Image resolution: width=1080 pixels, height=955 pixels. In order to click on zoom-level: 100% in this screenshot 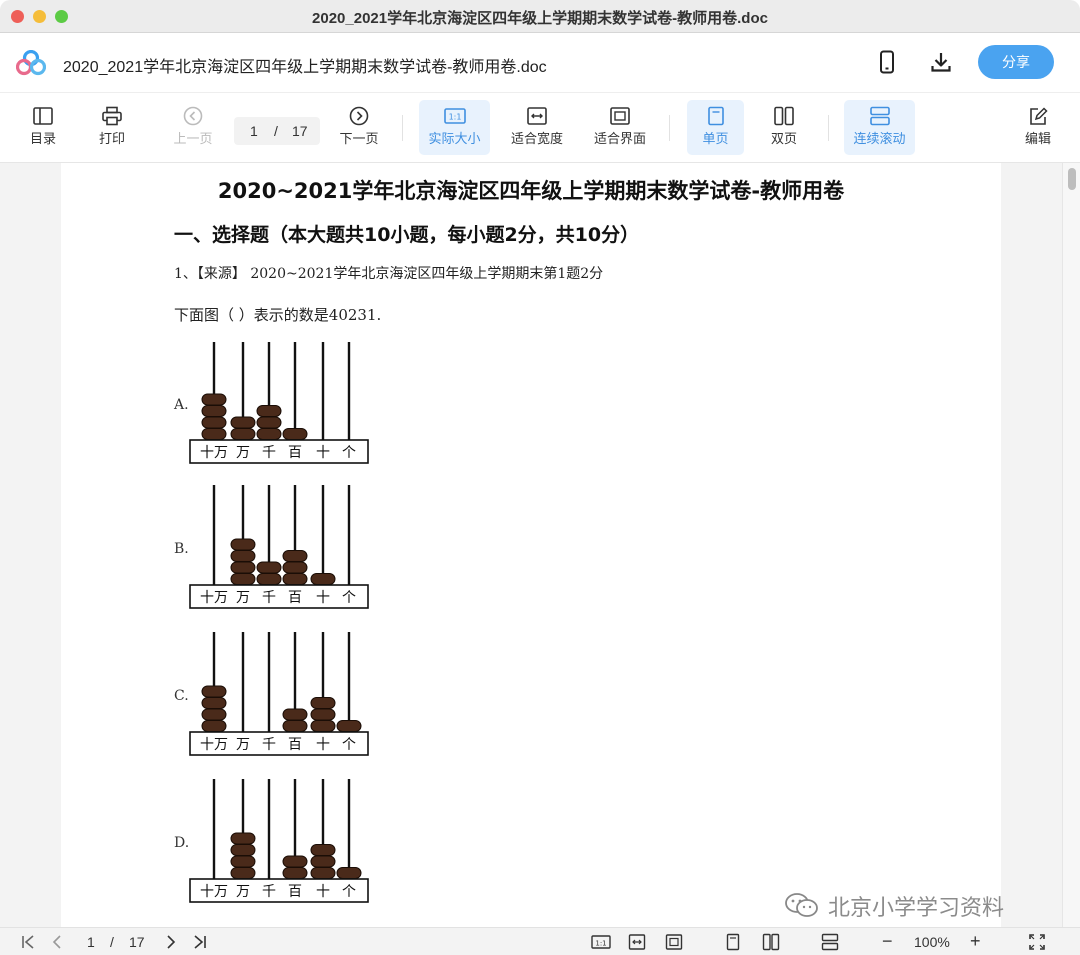, I will do `click(932, 942)`.